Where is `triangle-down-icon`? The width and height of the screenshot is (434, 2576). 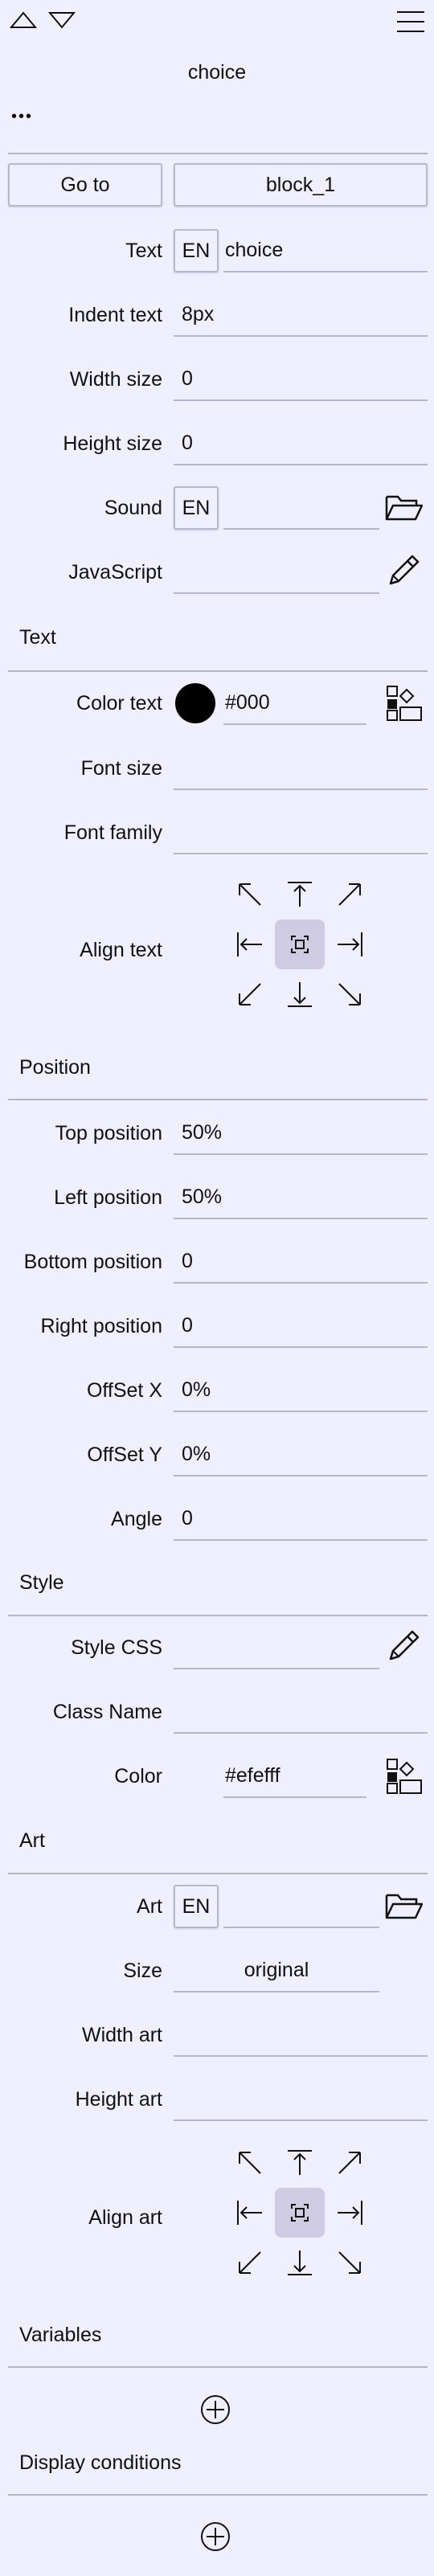 triangle-down-icon is located at coordinates (62, 20).